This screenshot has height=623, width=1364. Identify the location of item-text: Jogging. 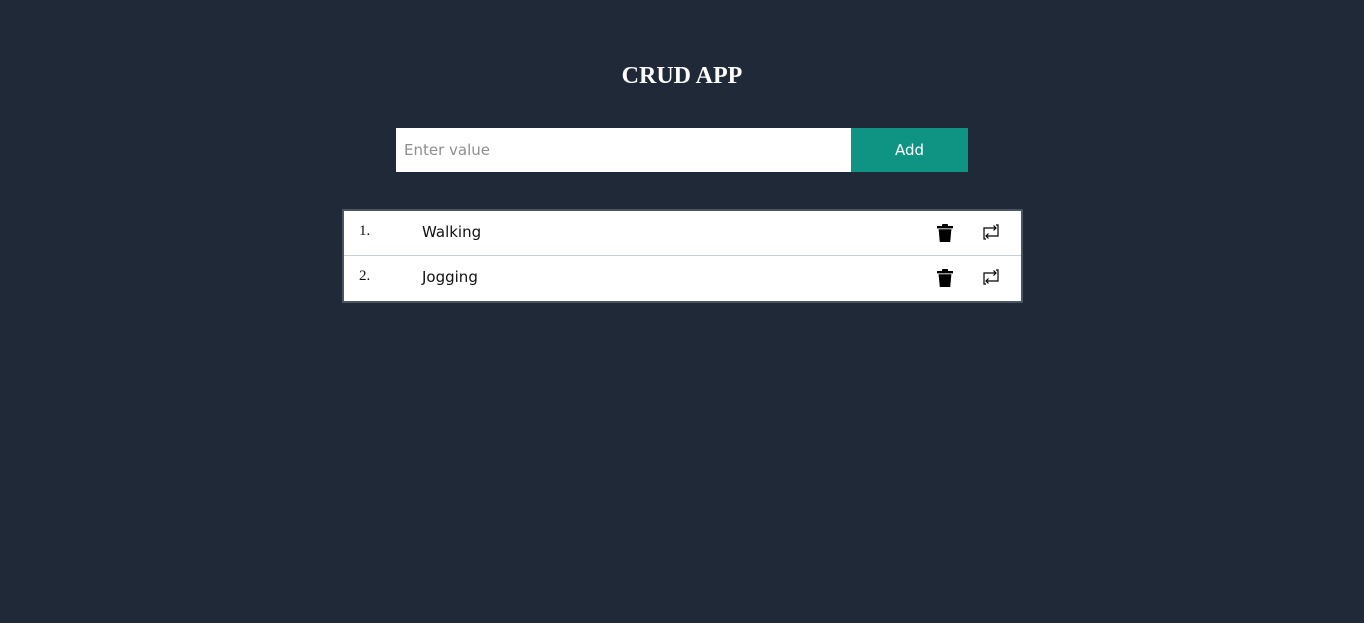
(450, 277).